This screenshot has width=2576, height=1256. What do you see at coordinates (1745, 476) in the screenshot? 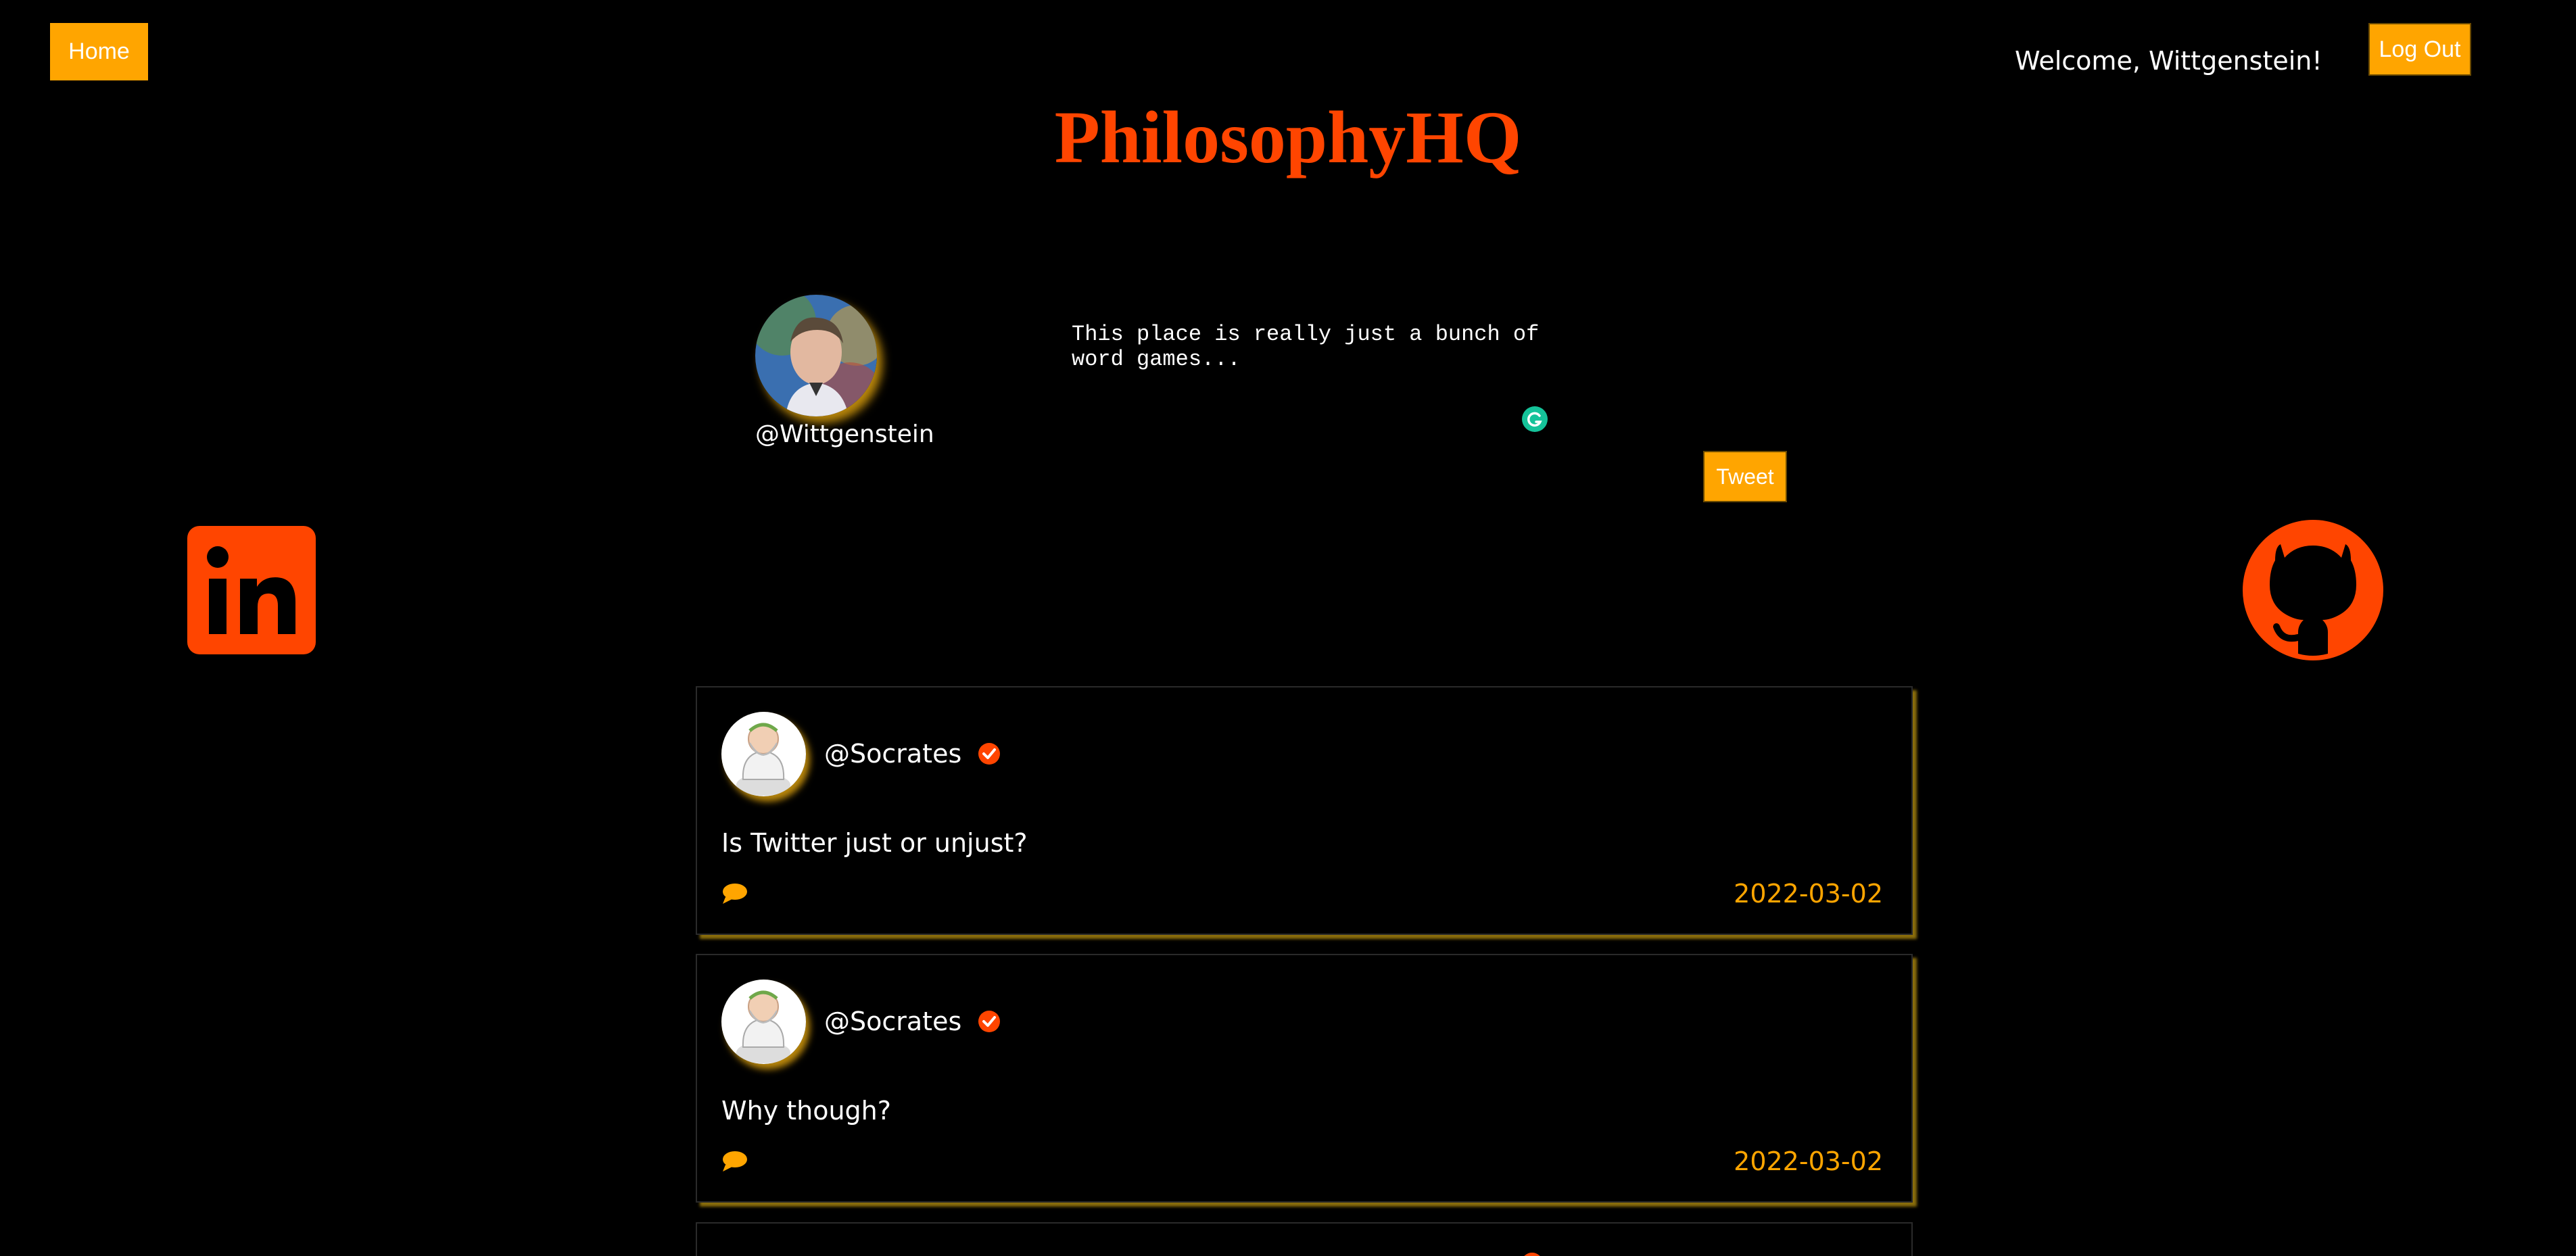
I see `tweet-button: Tweet` at bounding box center [1745, 476].